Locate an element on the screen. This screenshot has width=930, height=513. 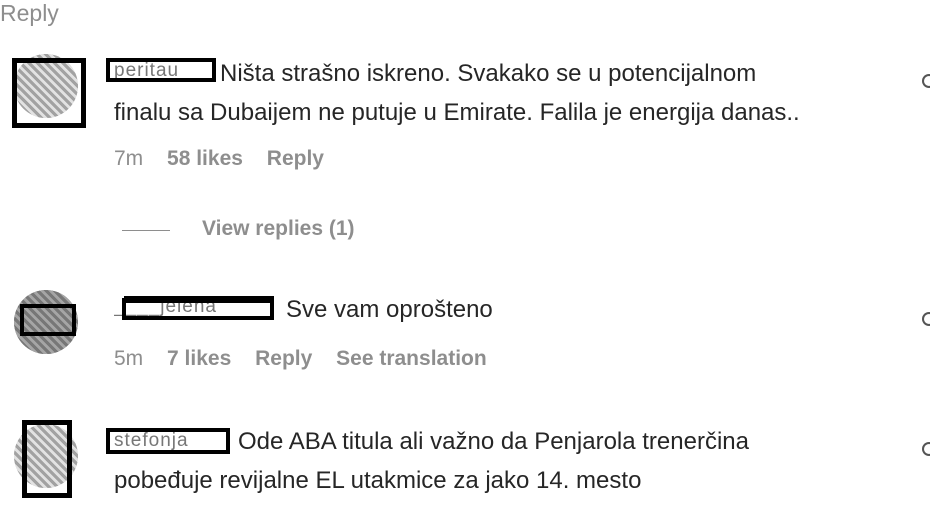
replies-divider is located at coordinates (146, 230).